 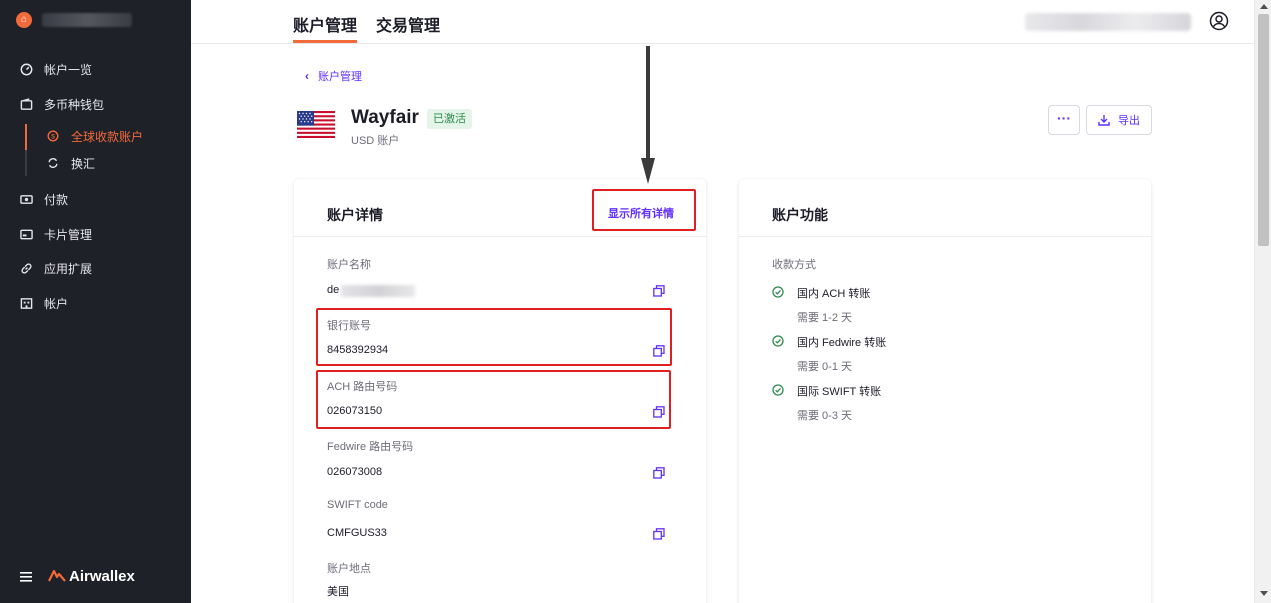 What do you see at coordinates (95, 69) in the screenshot?
I see `sidebar-item-dashboard: 帐户一览` at bounding box center [95, 69].